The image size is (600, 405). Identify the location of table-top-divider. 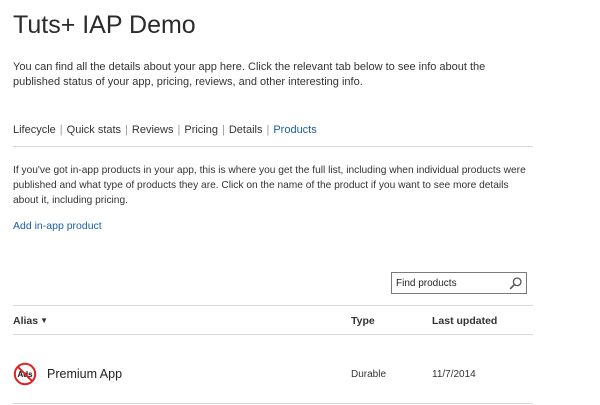
(273, 305).